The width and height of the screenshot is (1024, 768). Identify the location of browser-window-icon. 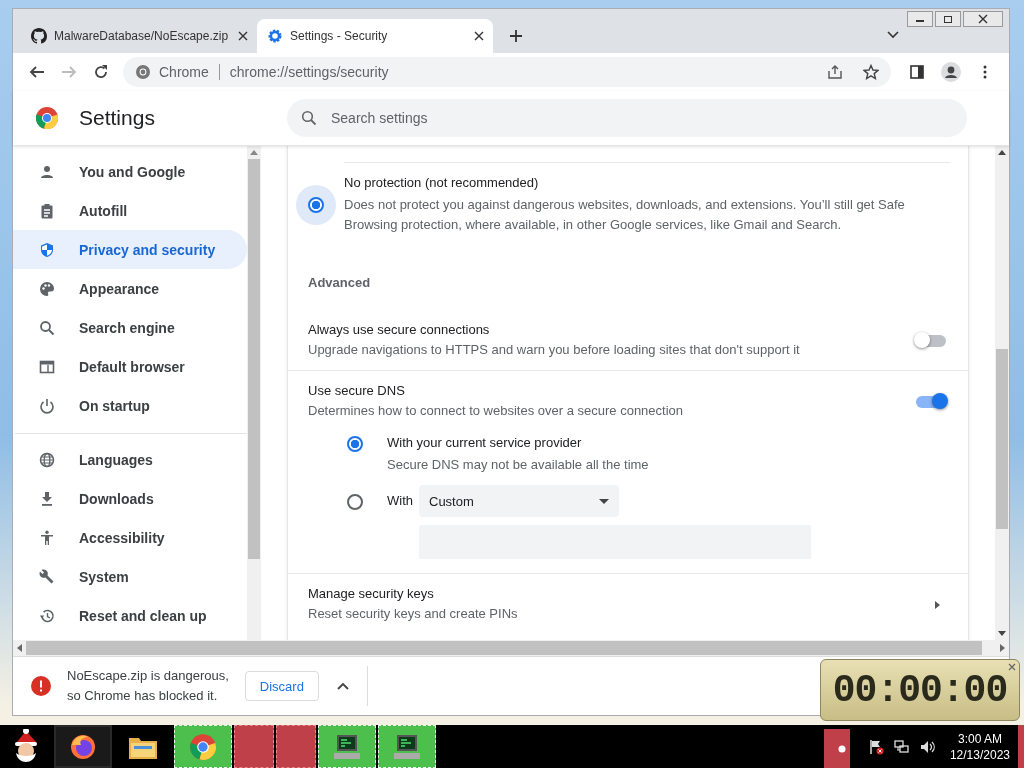
(47, 366).